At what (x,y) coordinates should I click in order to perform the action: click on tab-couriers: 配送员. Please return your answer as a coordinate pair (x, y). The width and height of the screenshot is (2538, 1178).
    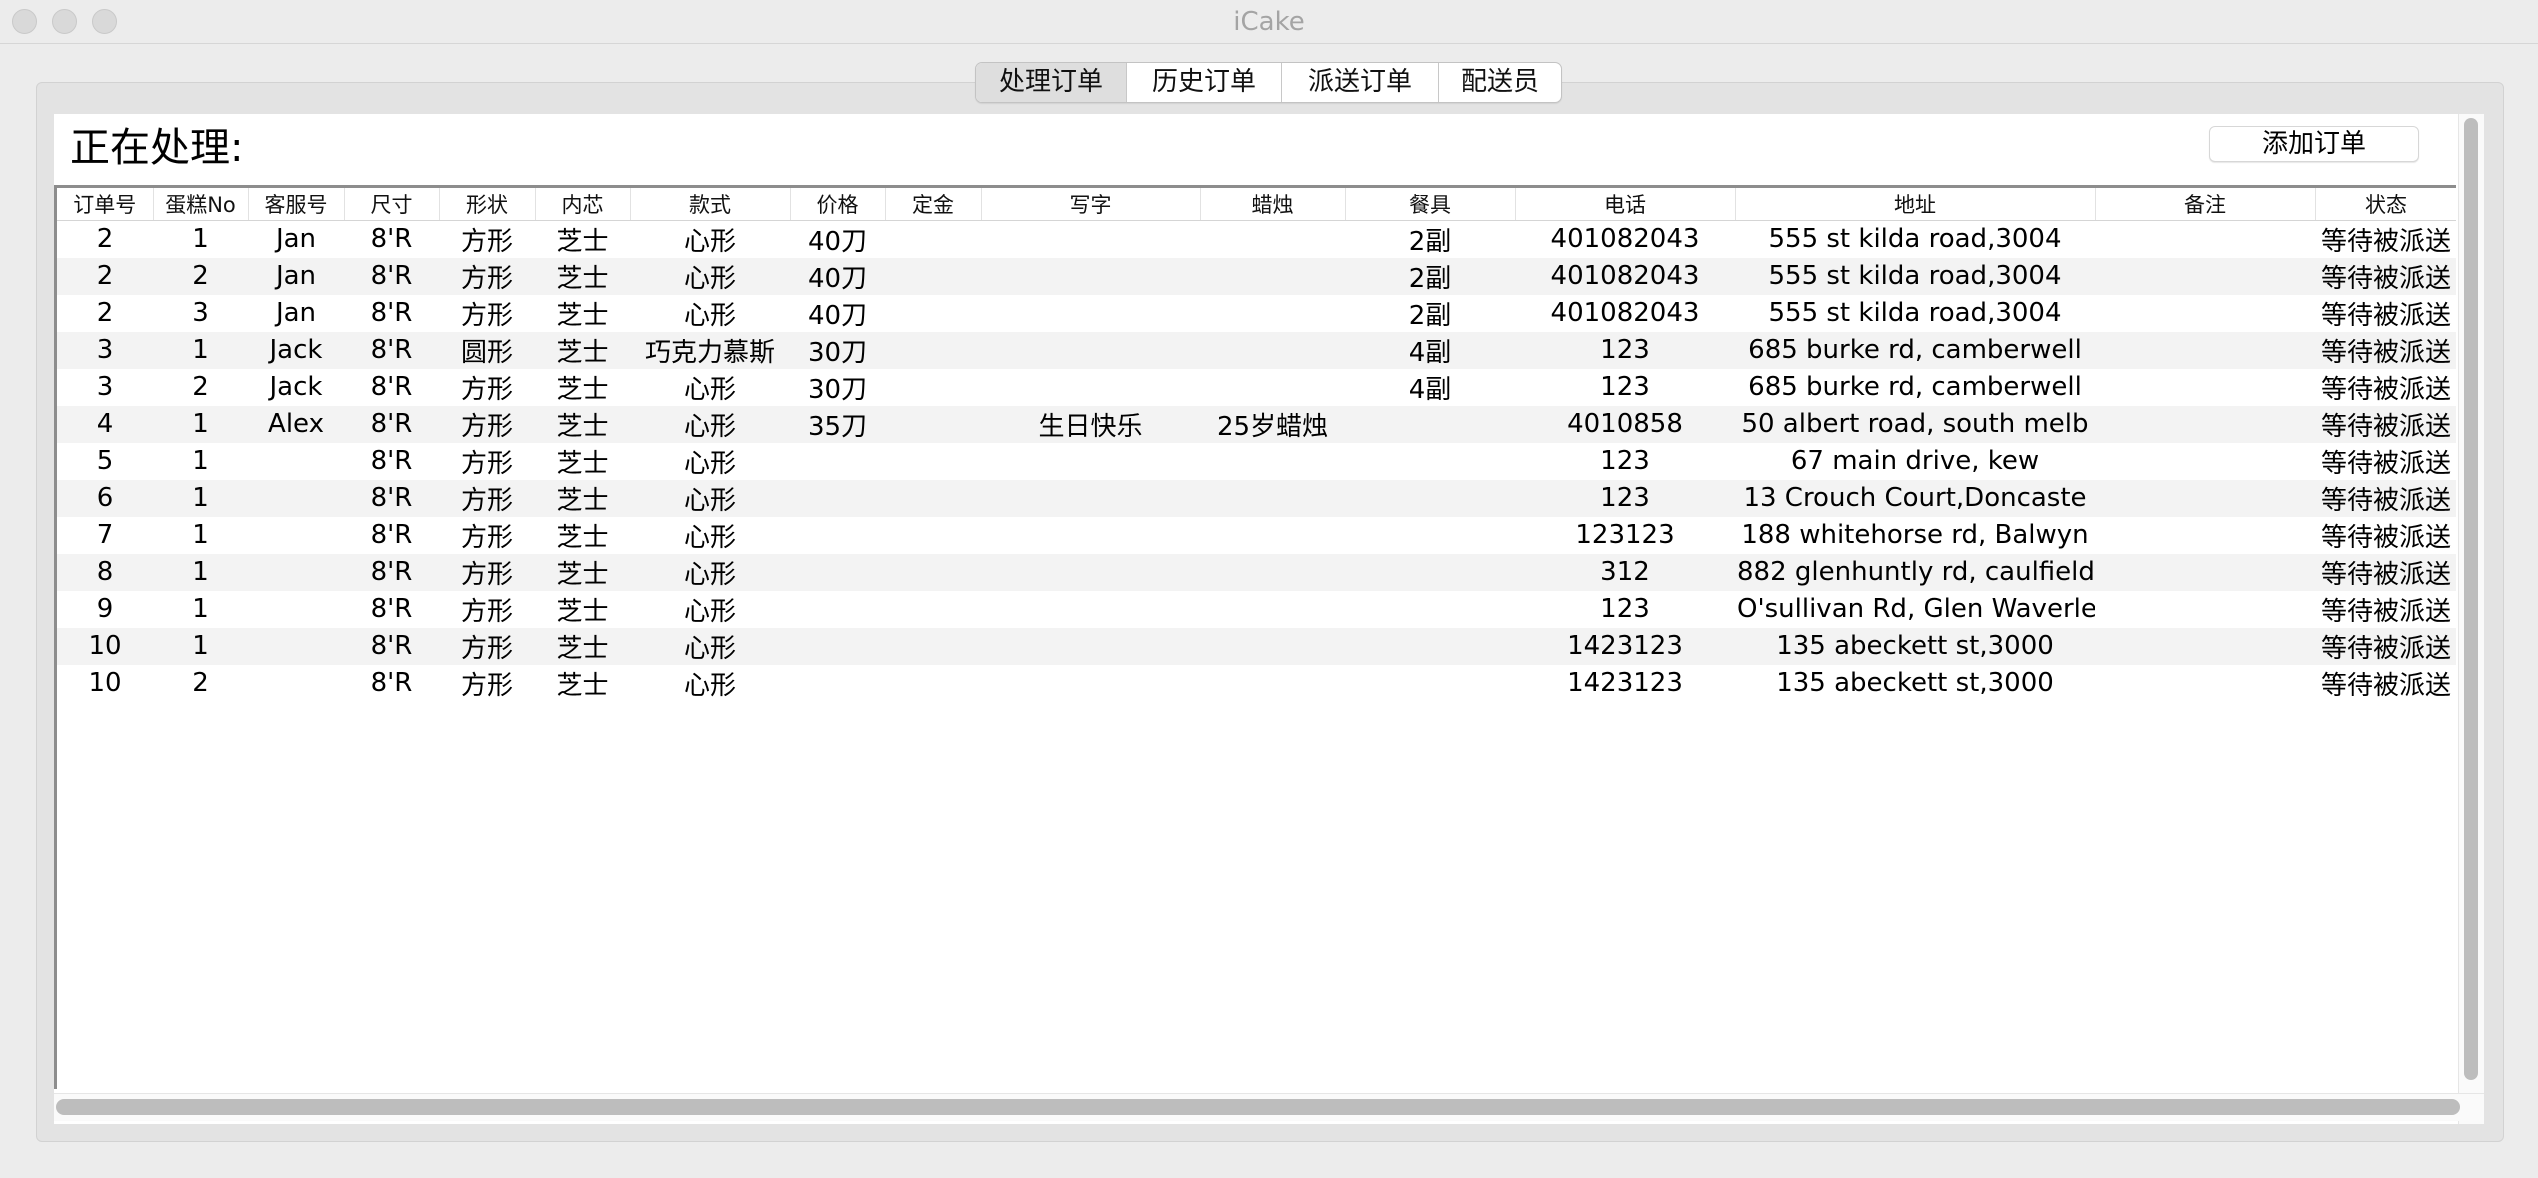
    Looking at the image, I should click on (1500, 82).